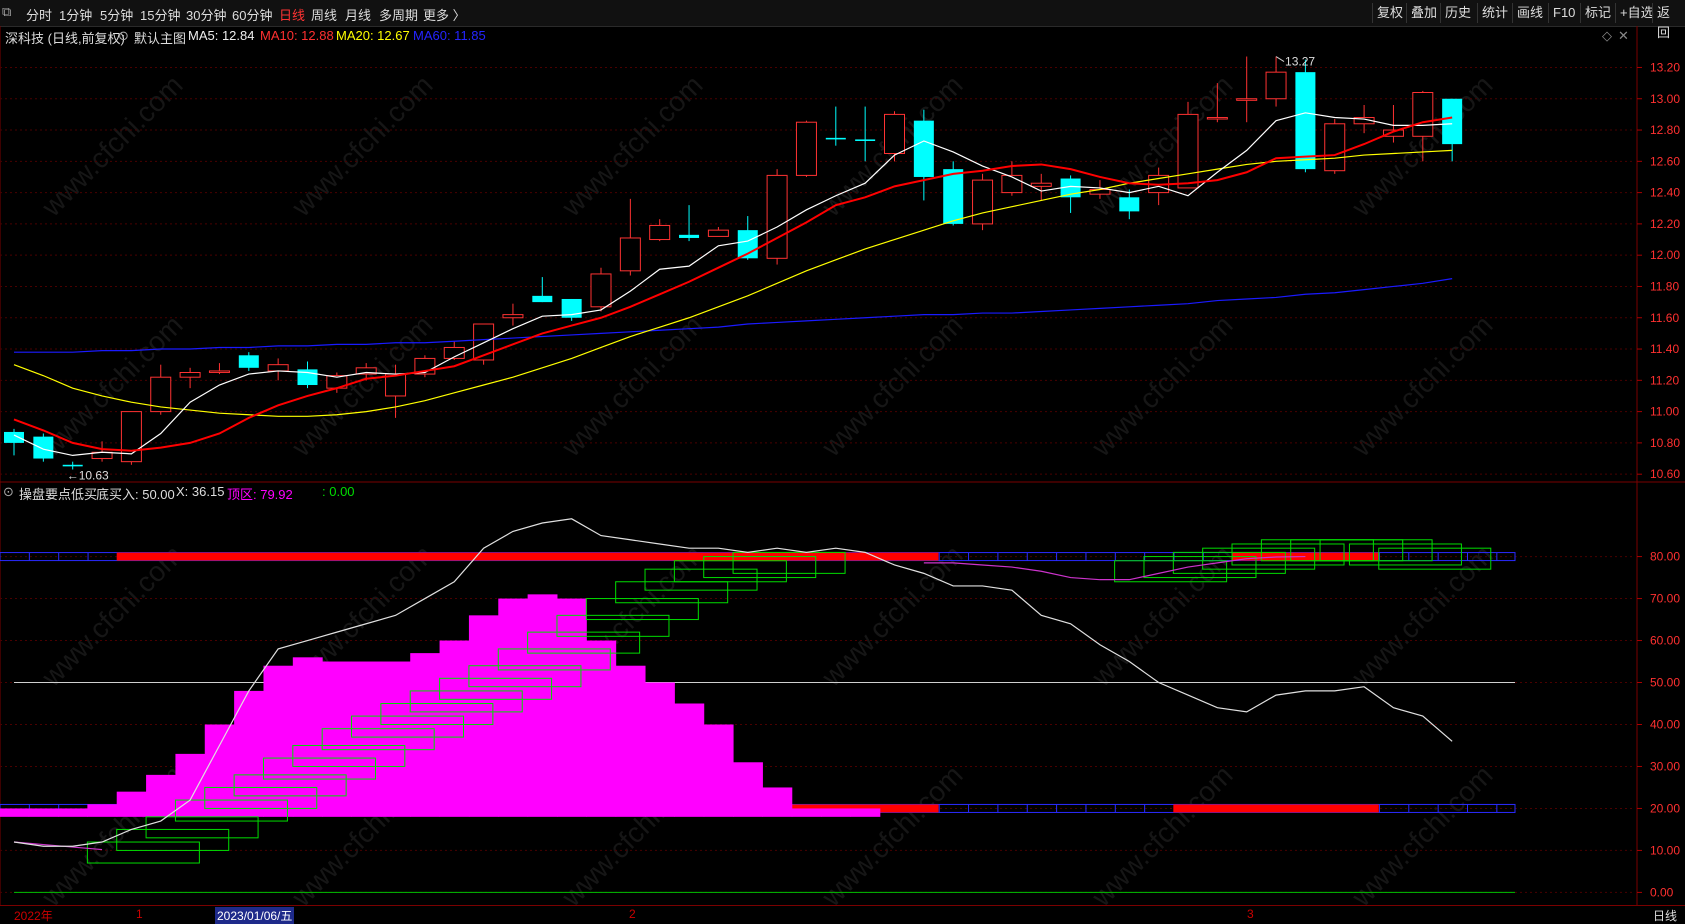 This screenshot has width=1685, height=924. What do you see at coordinates (1665, 724) in the screenshot?
I see `ind-tick-label: 40.00` at bounding box center [1665, 724].